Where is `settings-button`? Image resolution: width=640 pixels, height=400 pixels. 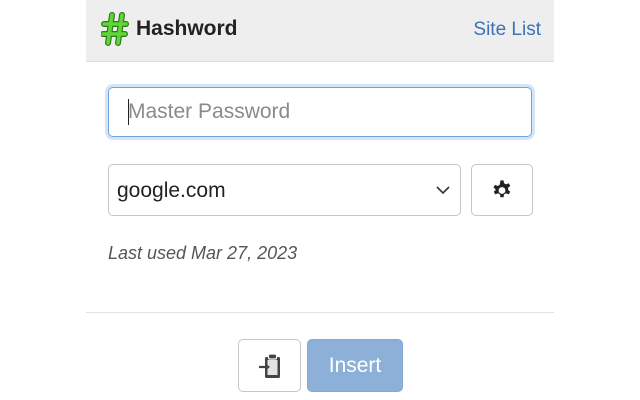
settings-button is located at coordinates (502, 190).